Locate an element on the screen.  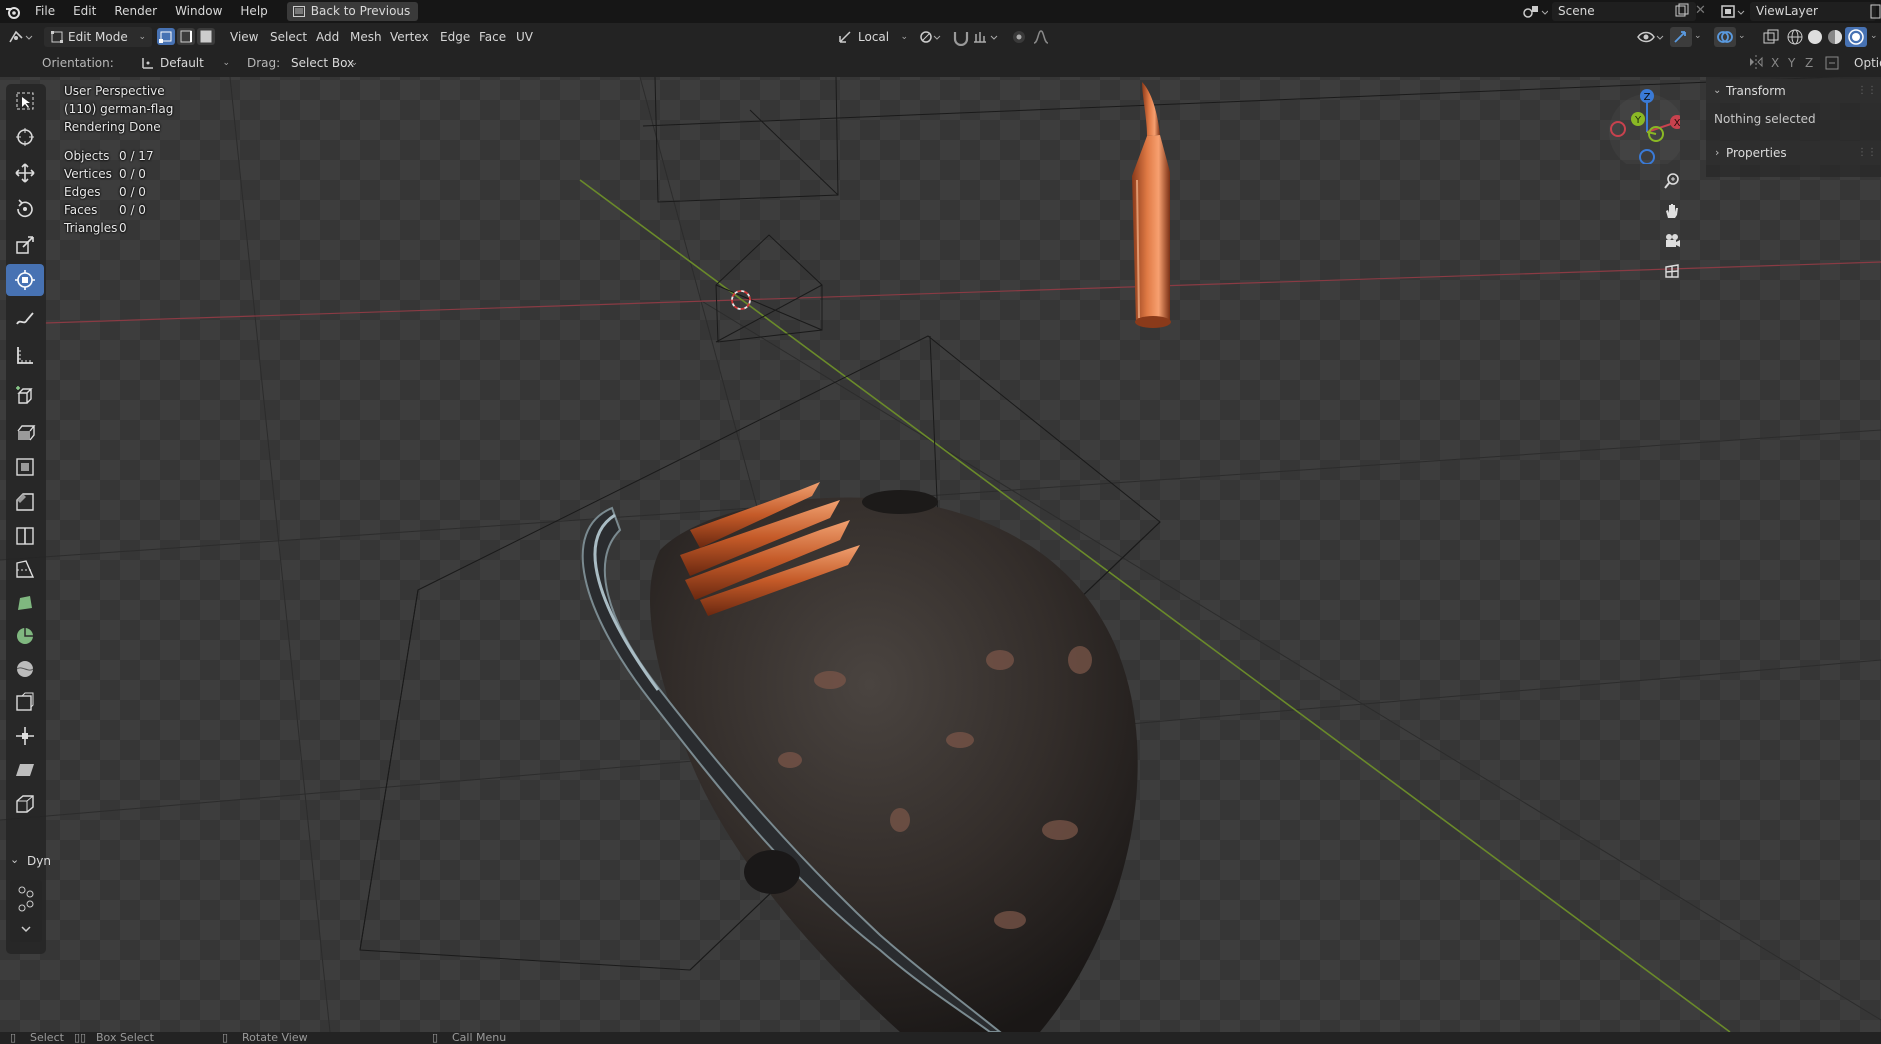
material-preview-icon is located at coordinates (1835, 38).